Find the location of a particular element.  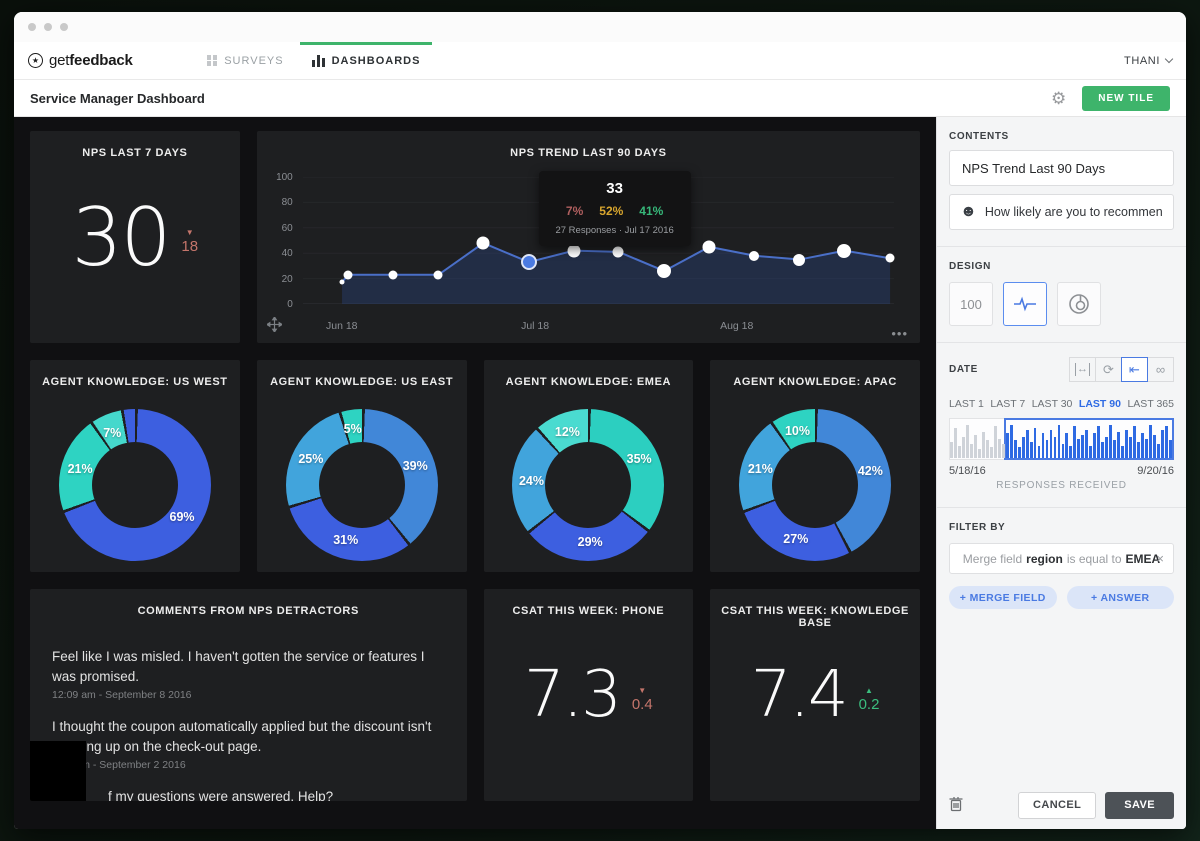

tile-agent-knowledge-us-west: AGENT KNOWLEDGE: US WEST 69% 21% 7% is located at coordinates (135, 466).